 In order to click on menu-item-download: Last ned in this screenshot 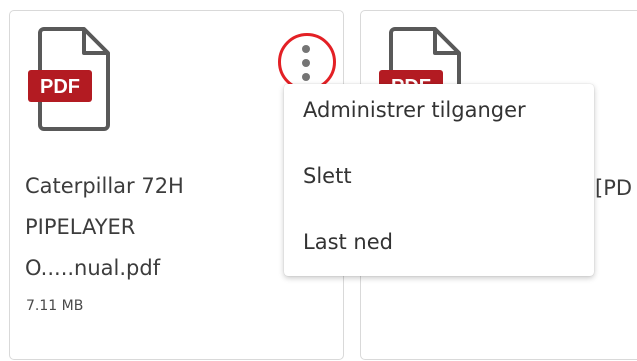, I will do `click(348, 242)`.